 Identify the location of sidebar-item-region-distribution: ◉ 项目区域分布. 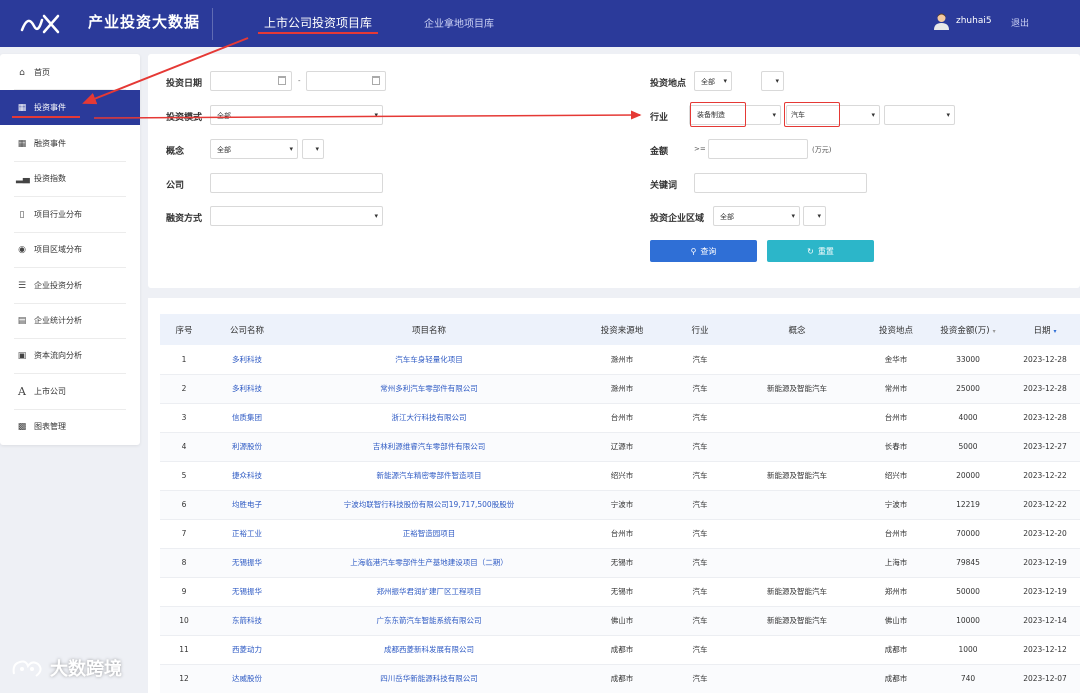
(70, 249).